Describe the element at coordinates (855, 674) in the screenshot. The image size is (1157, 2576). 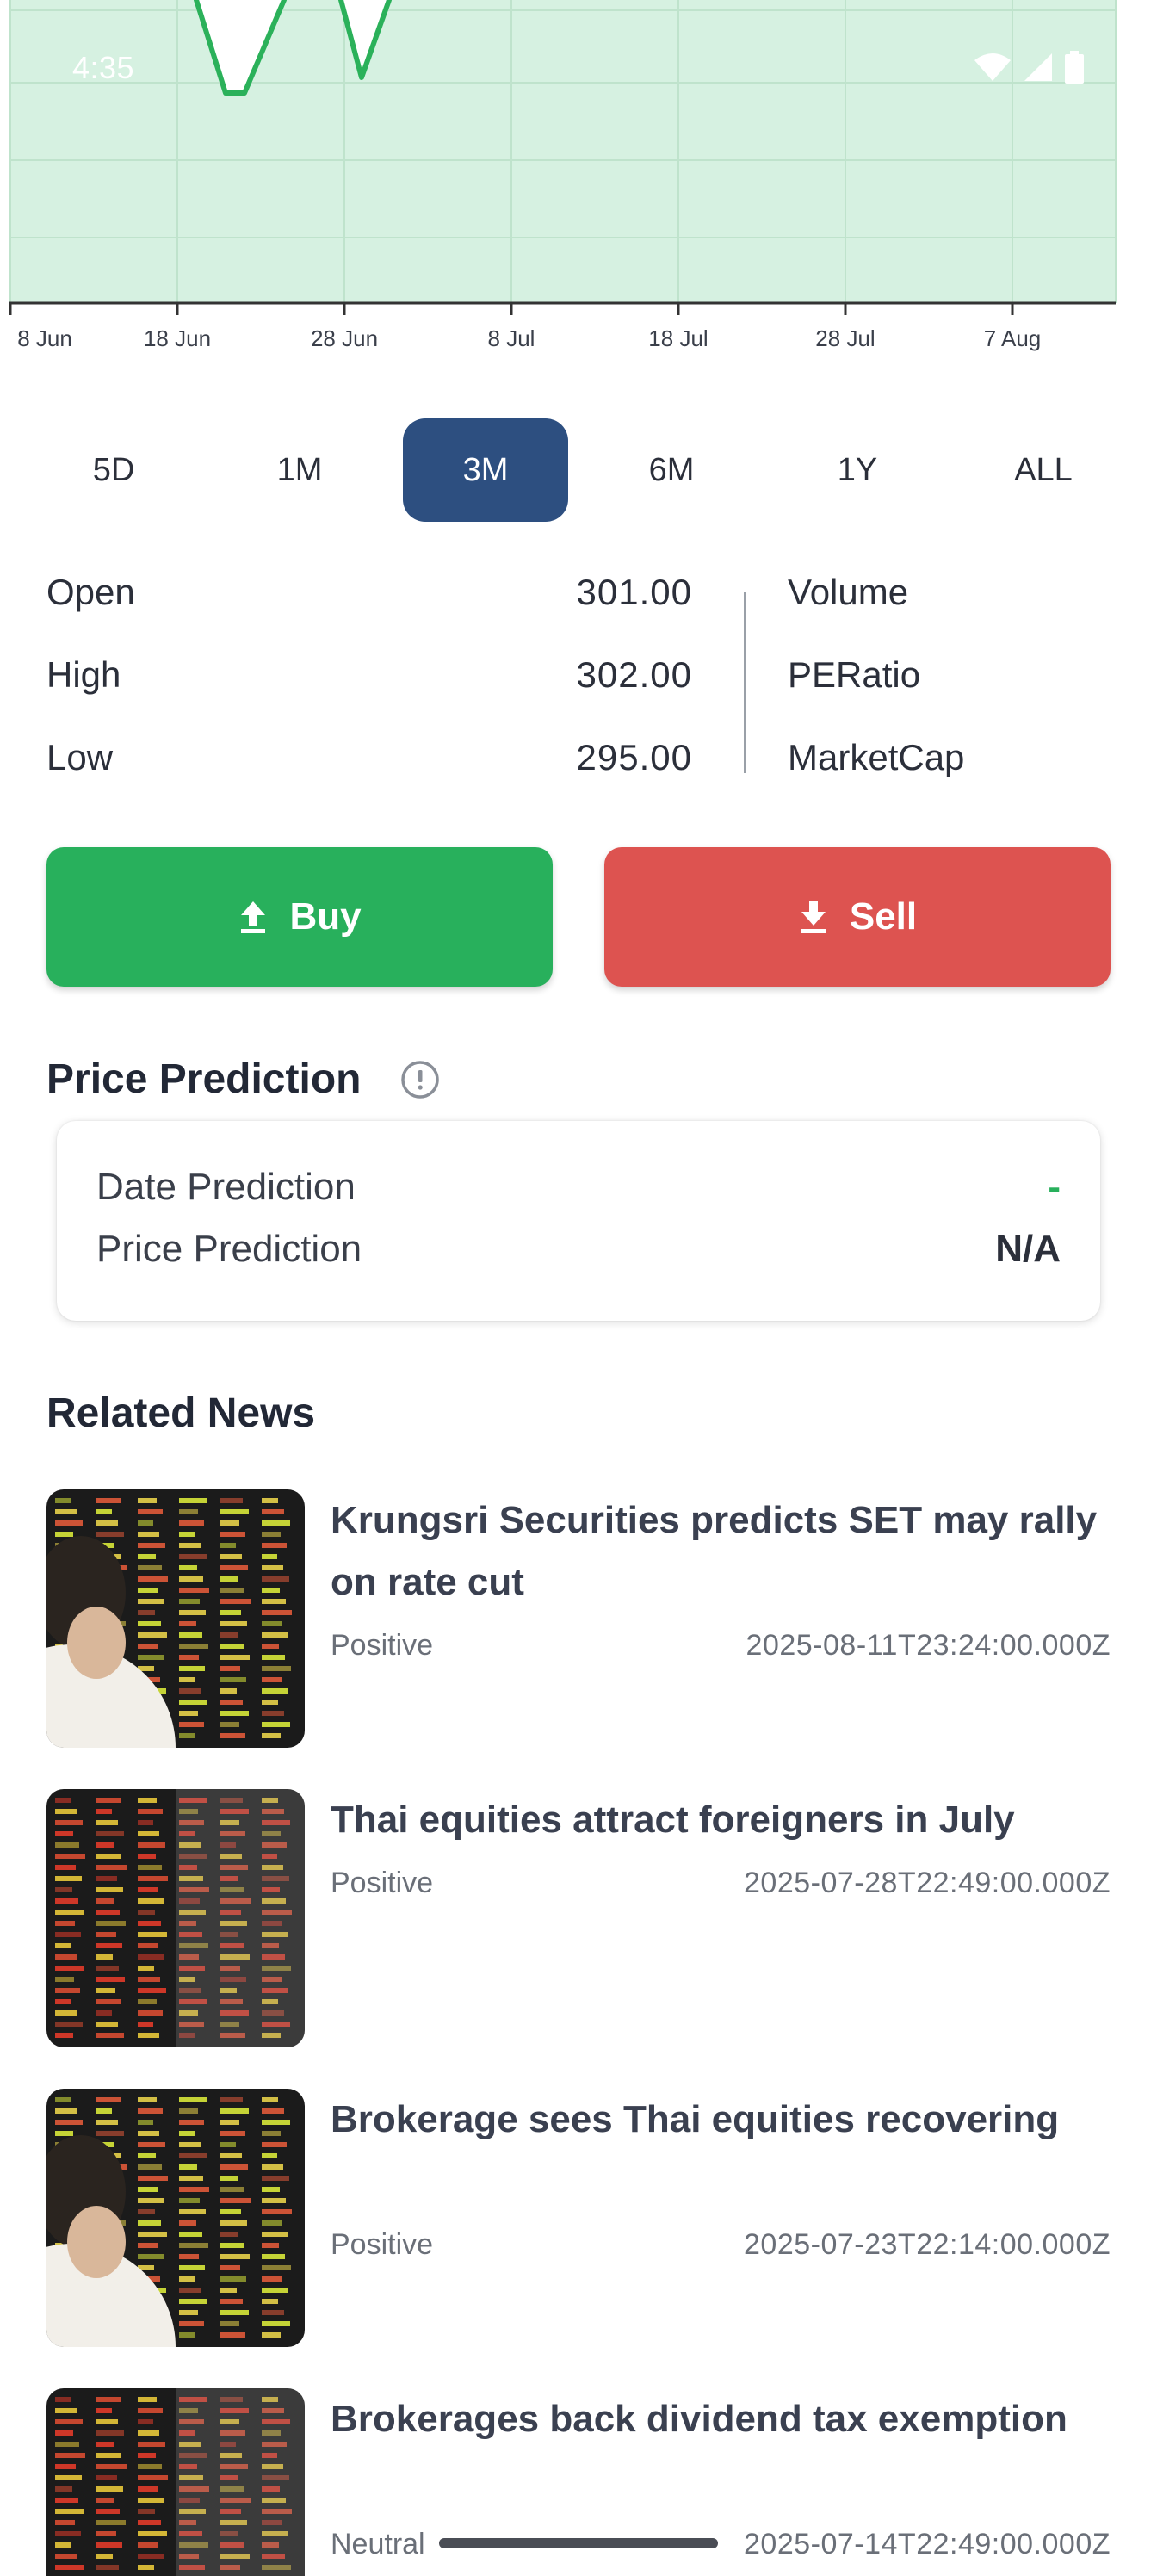
I see `stat-peratio-label: PERatio` at that location.